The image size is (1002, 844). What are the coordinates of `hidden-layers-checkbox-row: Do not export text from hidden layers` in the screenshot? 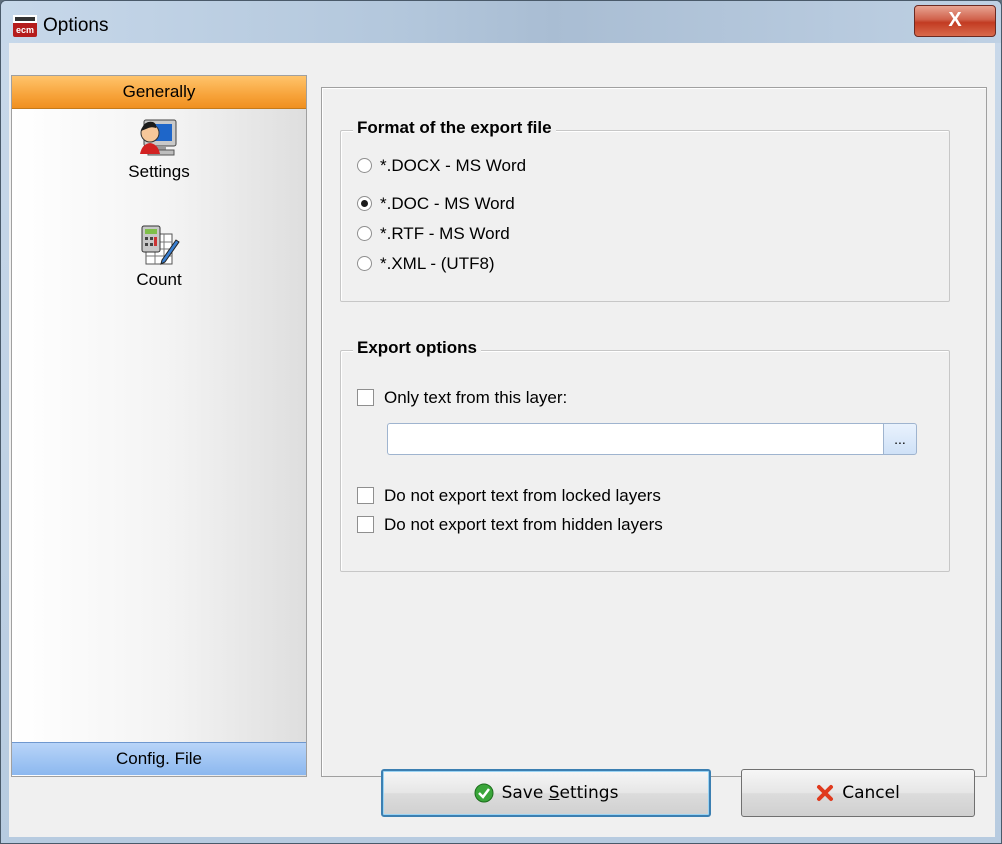 It's located at (510, 525).